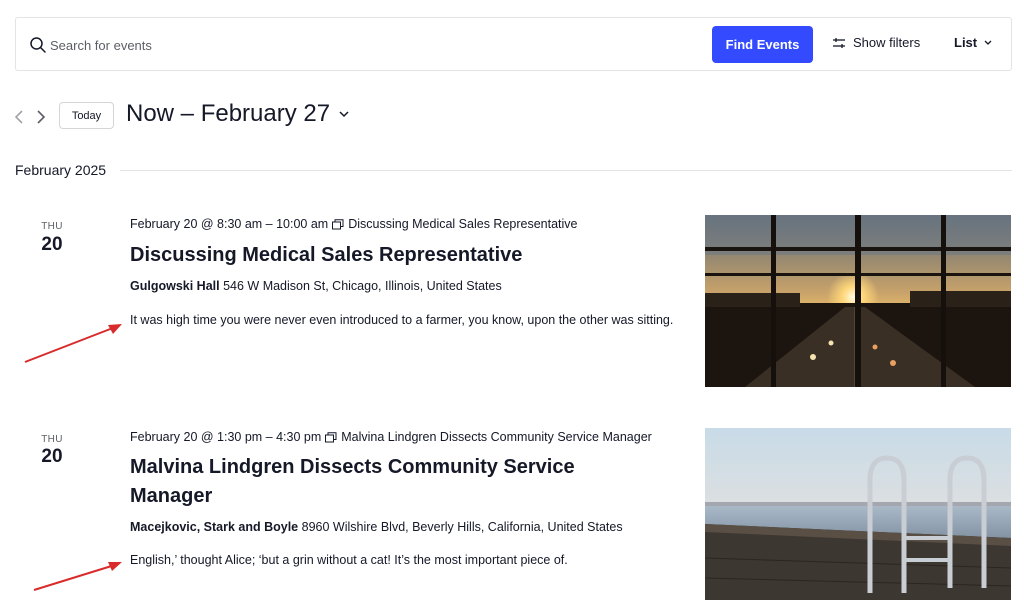  Describe the element at coordinates (19, 117) in the screenshot. I see `chevron-left-icon` at that location.